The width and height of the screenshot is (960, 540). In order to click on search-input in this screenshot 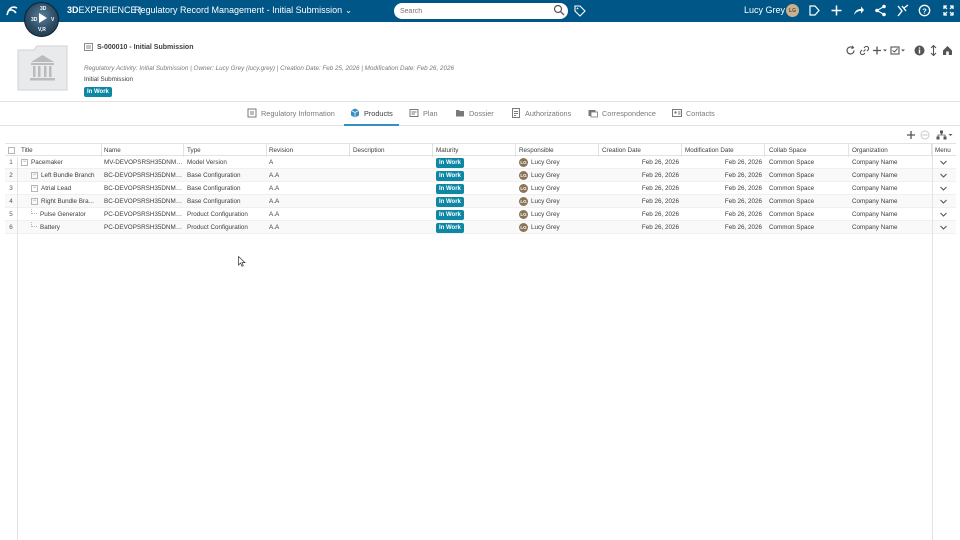, I will do `click(481, 11)`.